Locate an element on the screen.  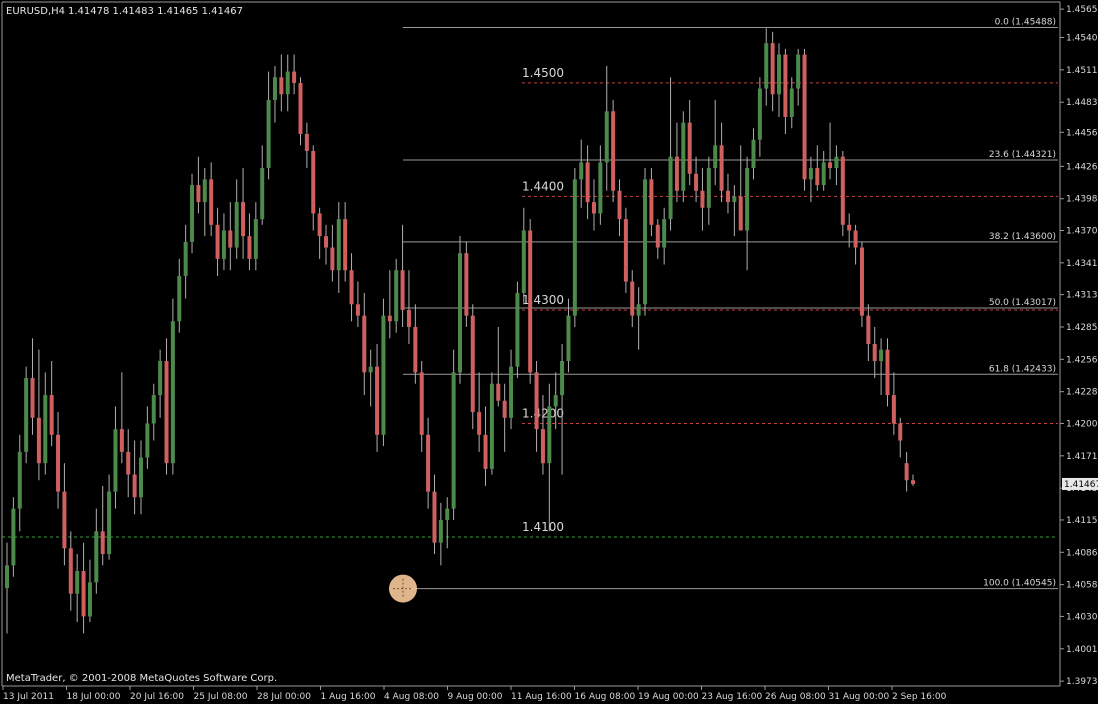
x-tick-label: 11 Aug 16:00 is located at coordinates (541, 697).